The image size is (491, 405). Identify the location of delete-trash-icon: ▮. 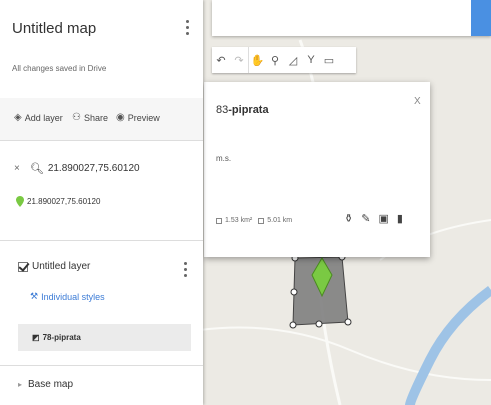
(400, 218).